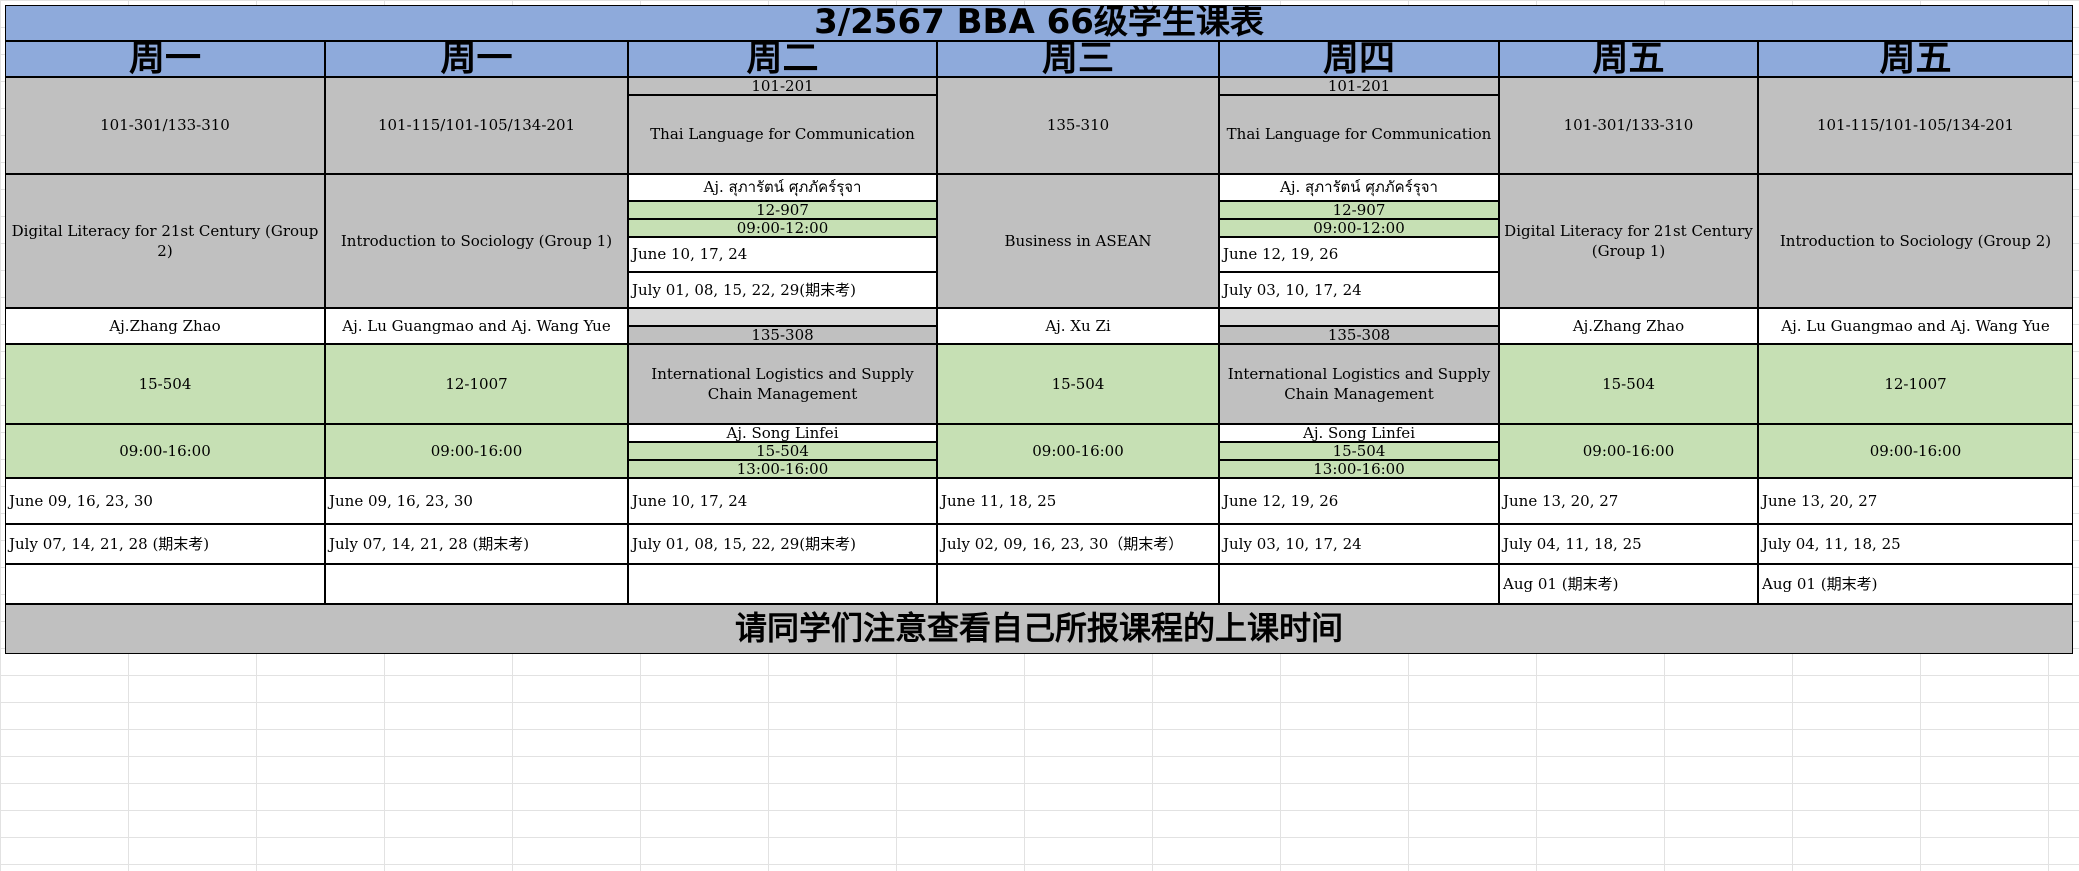 This screenshot has width=2079, height=871. Describe the element at coordinates (1628, 544) in the screenshot. I see `col6-date2: July 04, 11, 18, 25` at that location.